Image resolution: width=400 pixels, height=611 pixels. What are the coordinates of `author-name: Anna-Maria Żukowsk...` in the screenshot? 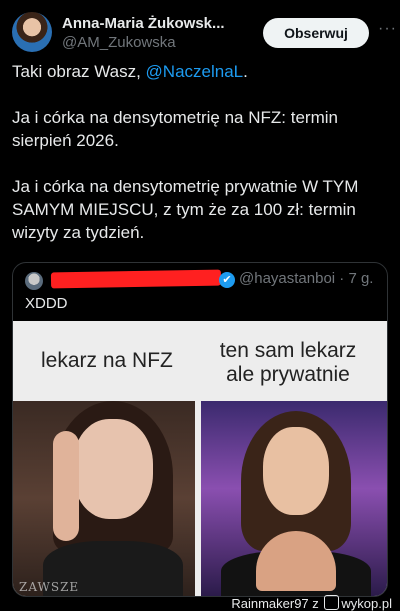 It's located at (143, 23).